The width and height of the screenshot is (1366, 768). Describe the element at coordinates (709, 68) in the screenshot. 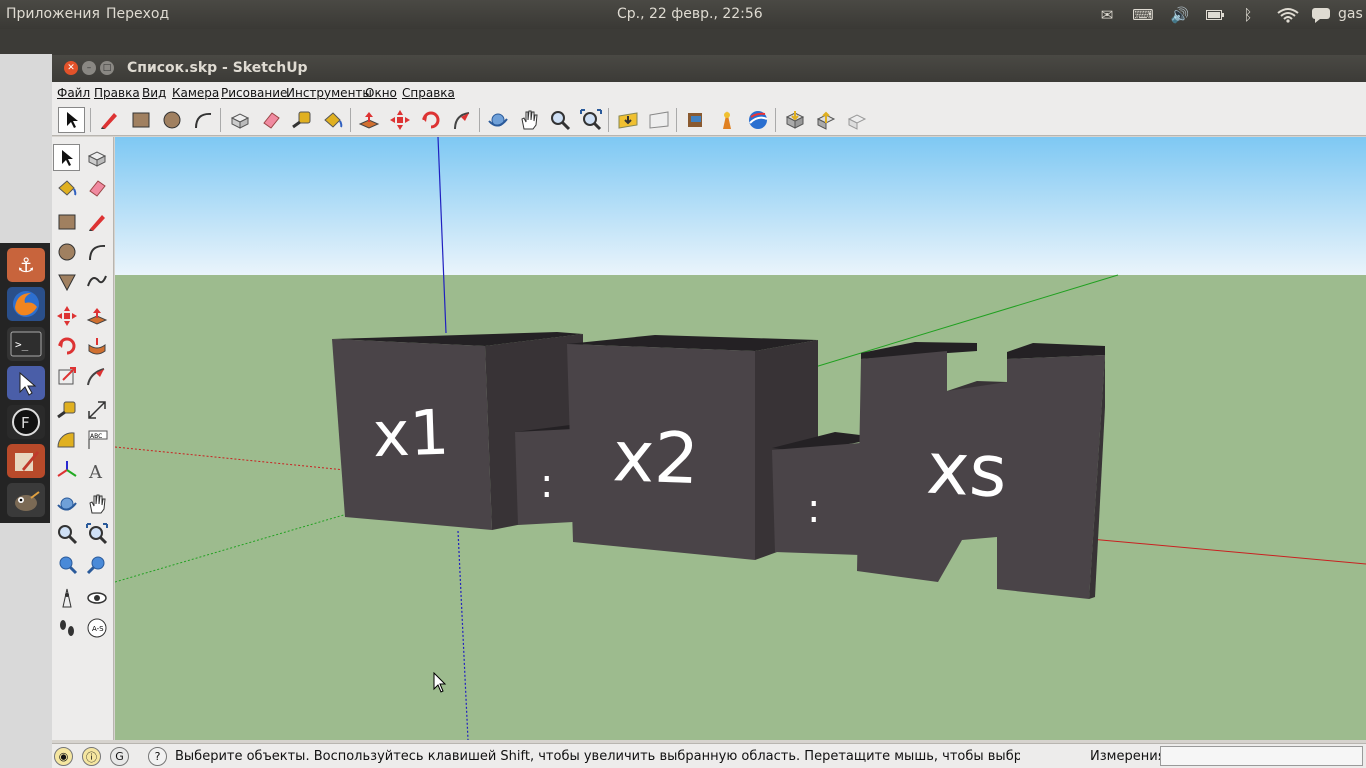

I see `window-titlebar: ✕ – □ Список.skp - SketchUp` at that location.